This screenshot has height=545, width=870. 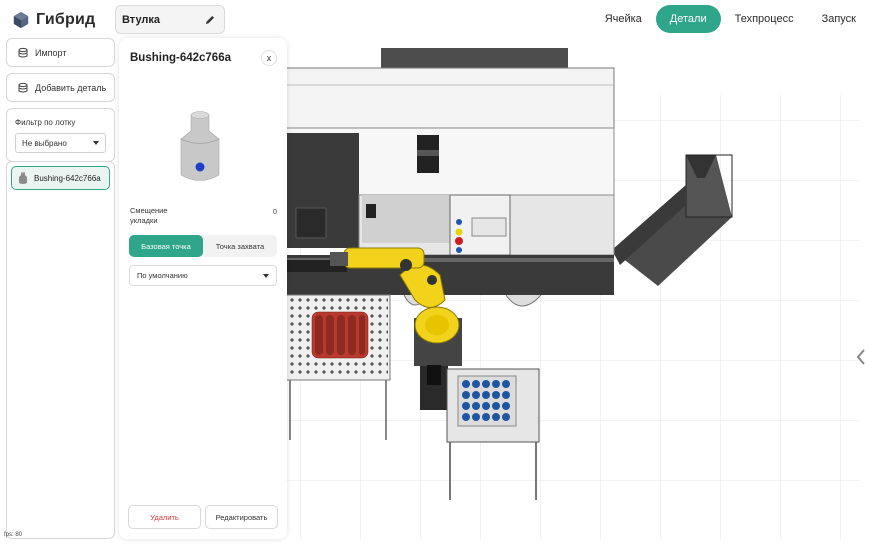 What do you see at coordinates (164, 517) in the screenshot?
I see `delete-button: Удалить` at bounding box center [164, 517].